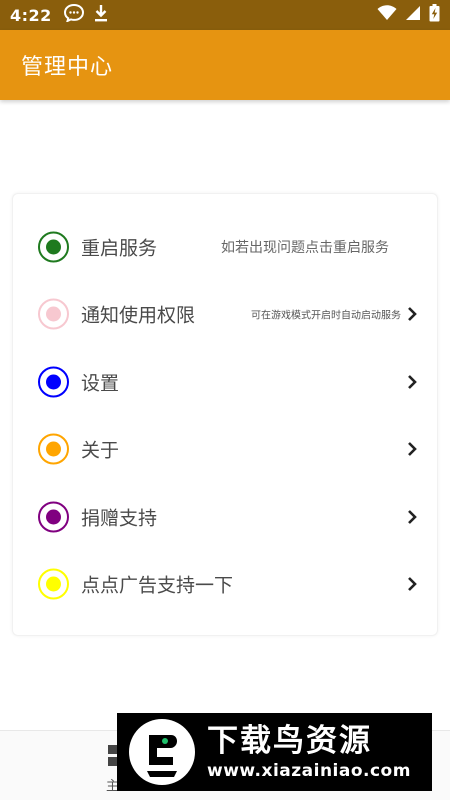  What do you see at coordinates (387, 15) in the screenshot?
I see `wifi-icon` at bounding box center [387, 15].